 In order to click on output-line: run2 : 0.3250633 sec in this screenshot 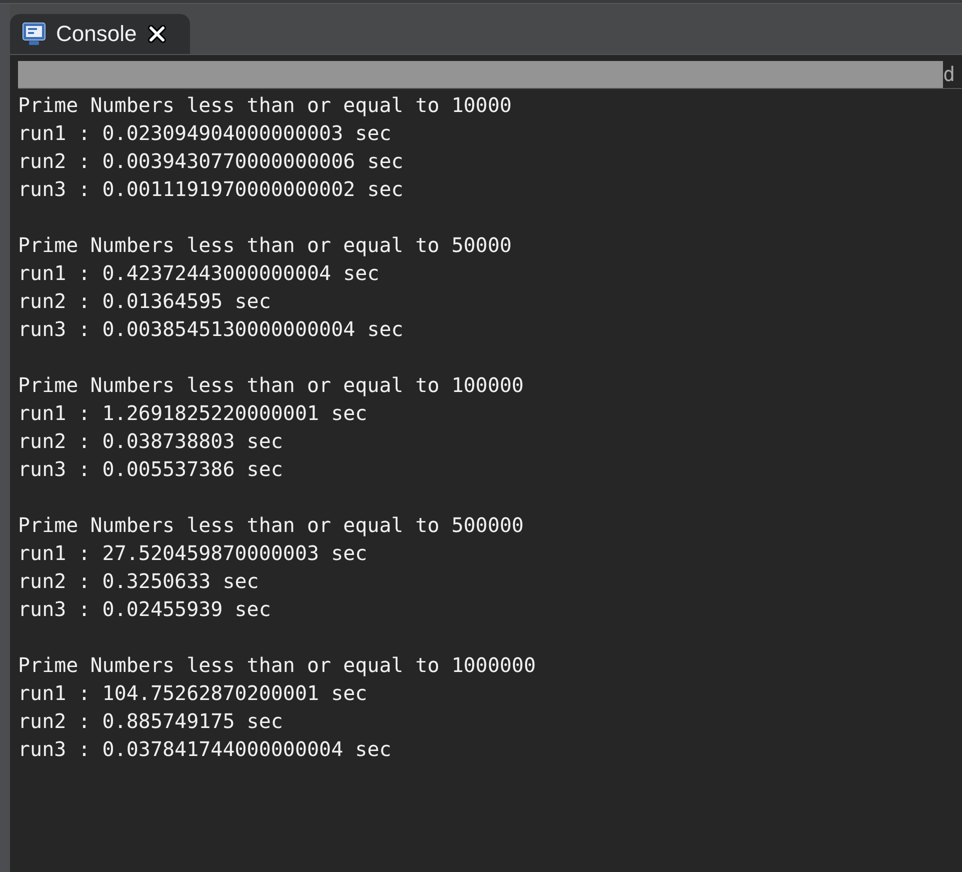, I will do `click(139, 581)`.